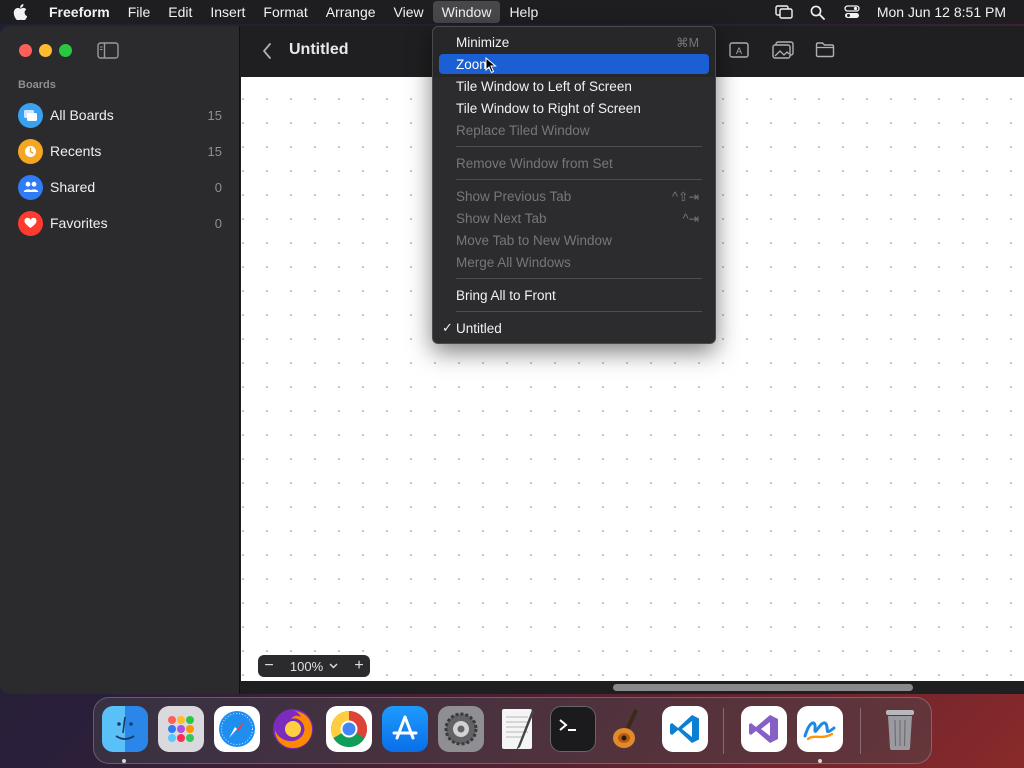 The height and width of the screenshot is (768, 1024). I want to click on menu-shortcut: ^⇥, so click(690, 218).